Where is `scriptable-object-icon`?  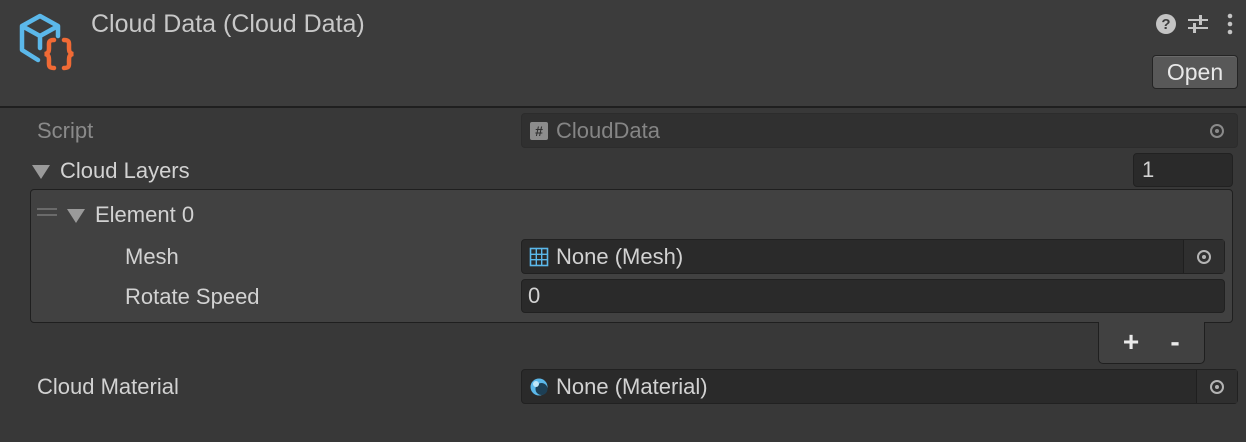
scriptable-object-icon is located at coordinates (46, 42).